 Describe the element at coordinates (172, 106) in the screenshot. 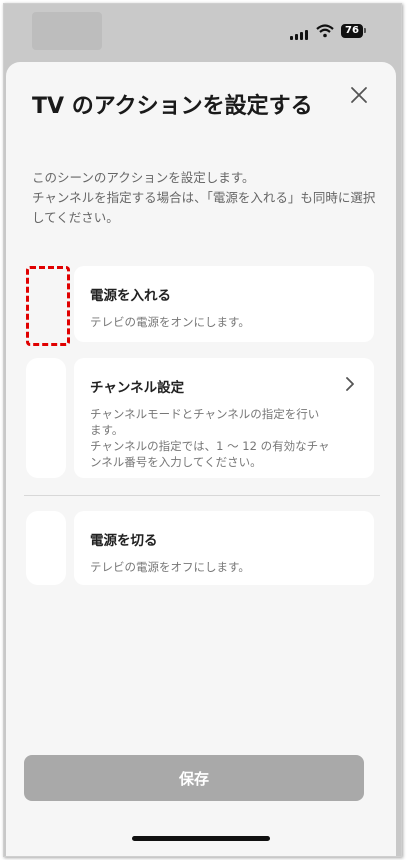

I see `sheet-title: TV のアクションを設定する` at that location.